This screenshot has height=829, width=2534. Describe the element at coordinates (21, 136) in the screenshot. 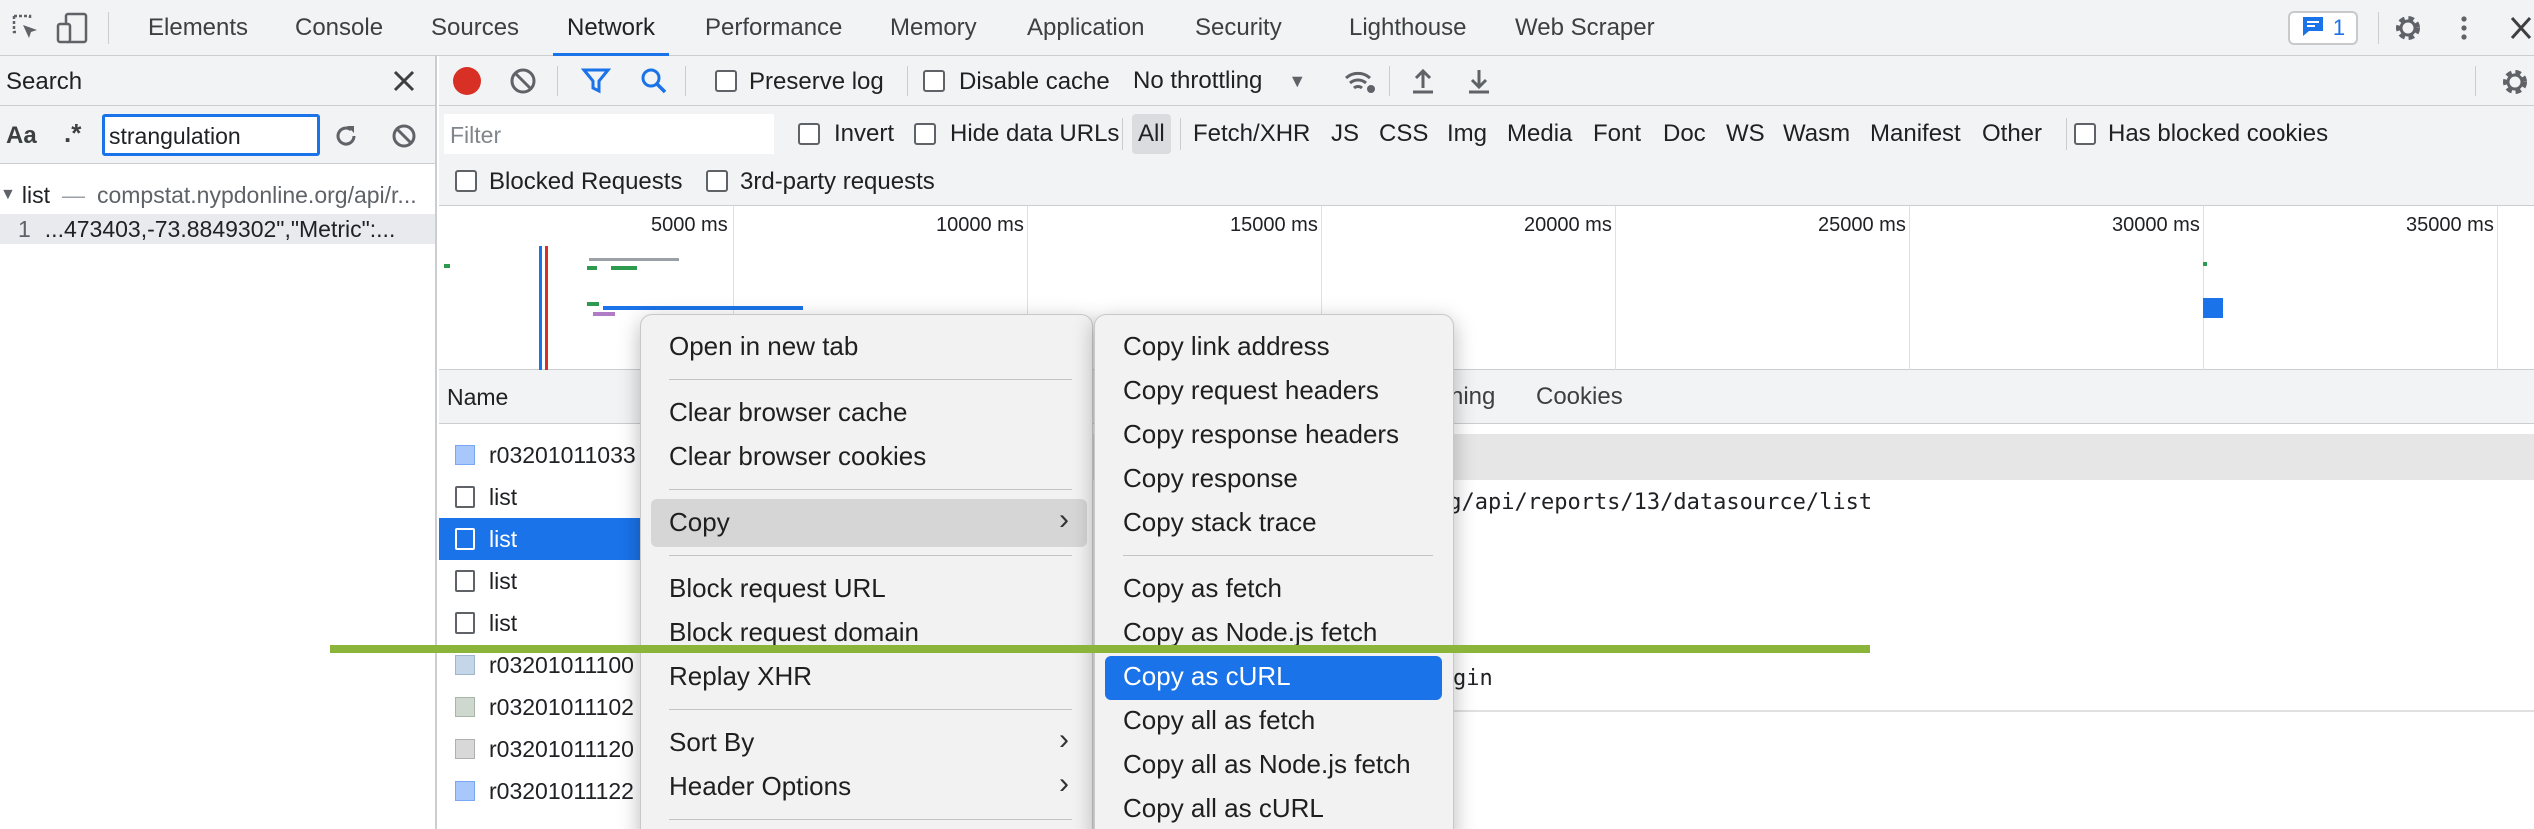

I see `match-case-toggle: Aa` at that location.